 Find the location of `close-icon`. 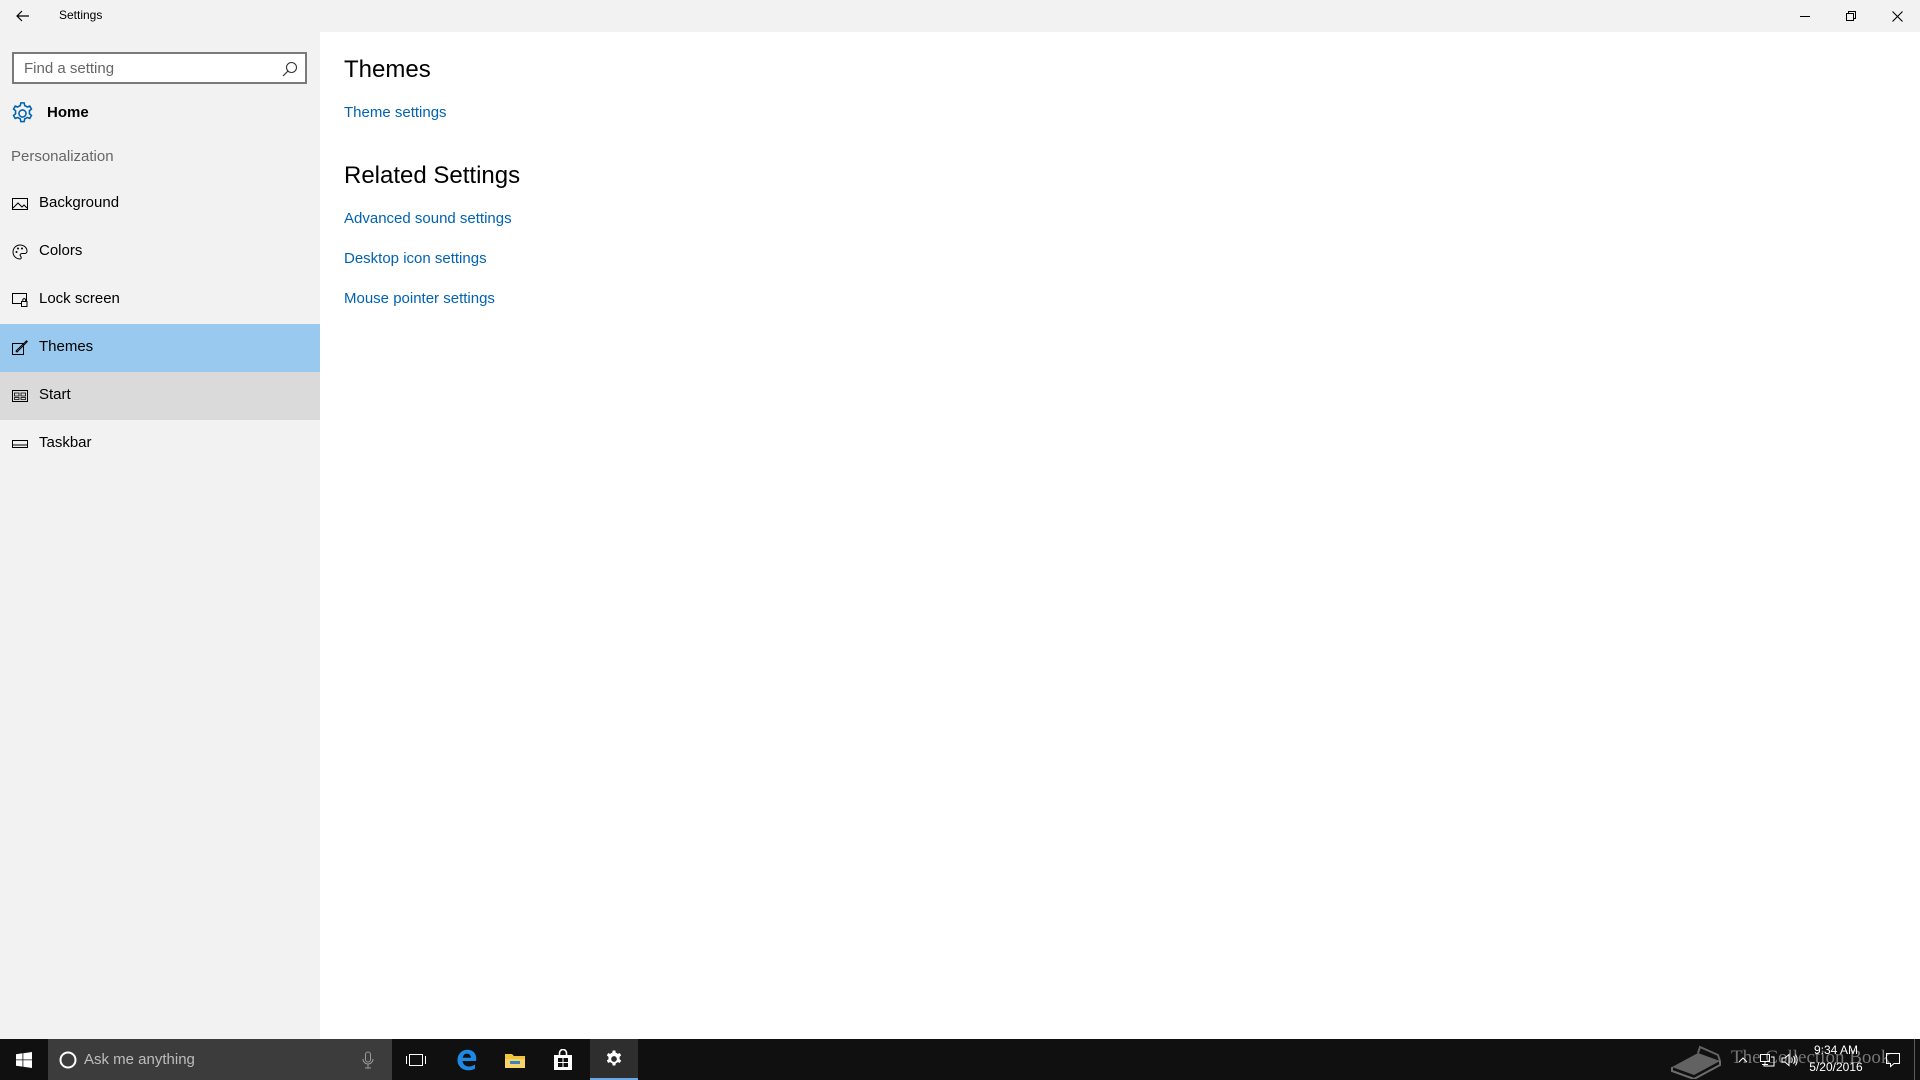

close-icon is located at coordinates (1897, 16).